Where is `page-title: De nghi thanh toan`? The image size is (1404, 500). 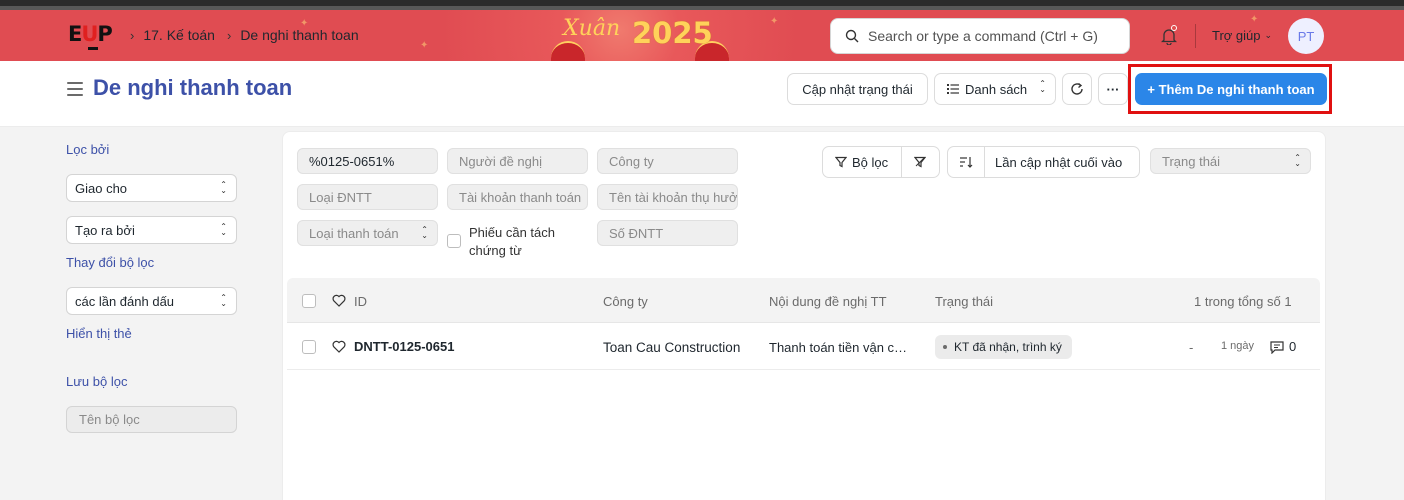 page-title: De nghi thanh toan is located at coordinates (193, 87).